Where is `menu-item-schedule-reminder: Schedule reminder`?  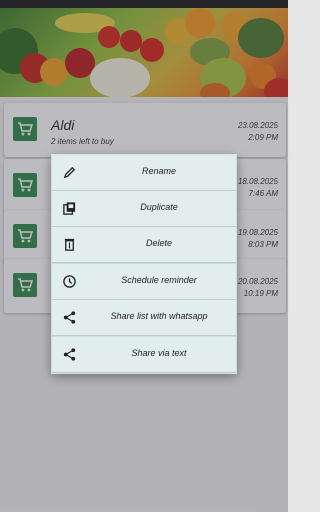 menu-item-schedule-reminder: Schedule reminder is located at coordinates (144, 281).